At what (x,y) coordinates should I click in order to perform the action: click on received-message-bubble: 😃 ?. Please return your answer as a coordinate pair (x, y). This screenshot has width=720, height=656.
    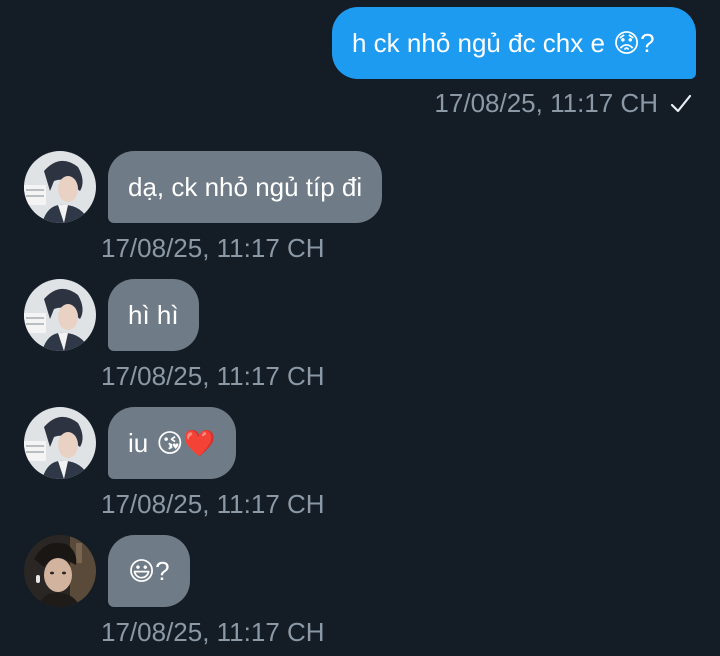
    Looking at the image, I should click on (149, 571).